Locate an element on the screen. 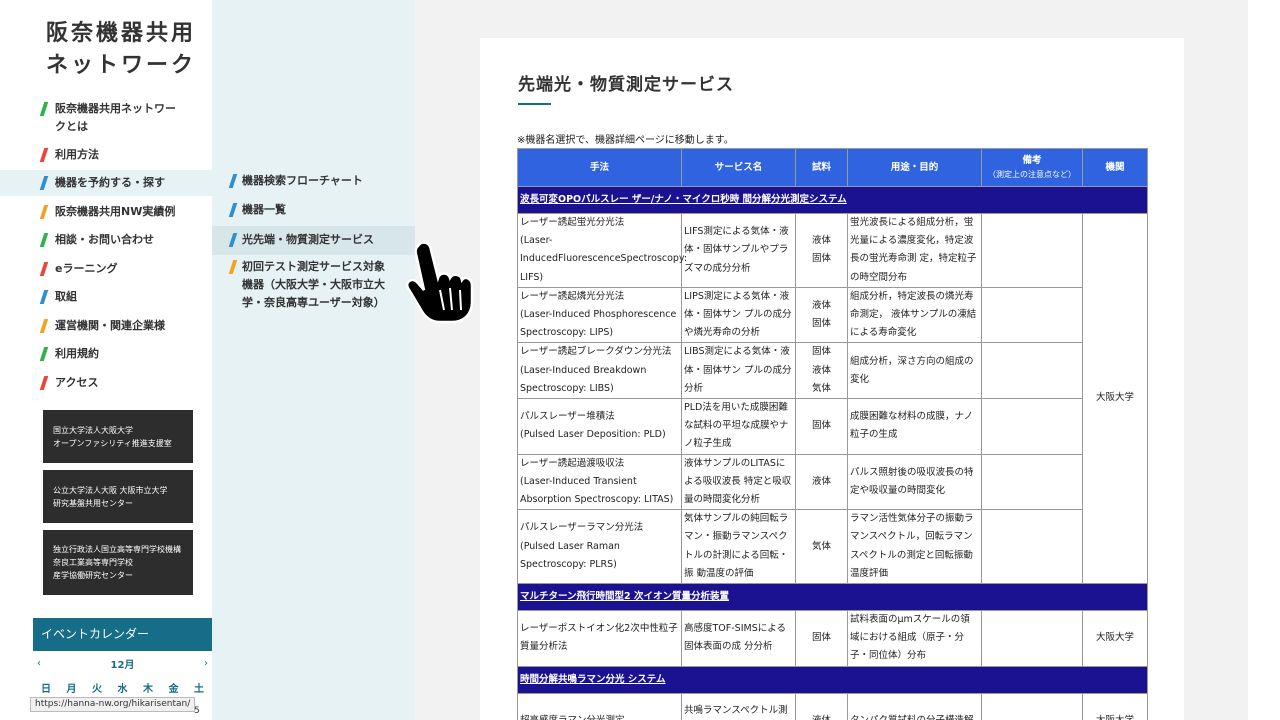 The image size is (1280, 720). calendar-weekday: 木 is located at coordinates (148, 689).